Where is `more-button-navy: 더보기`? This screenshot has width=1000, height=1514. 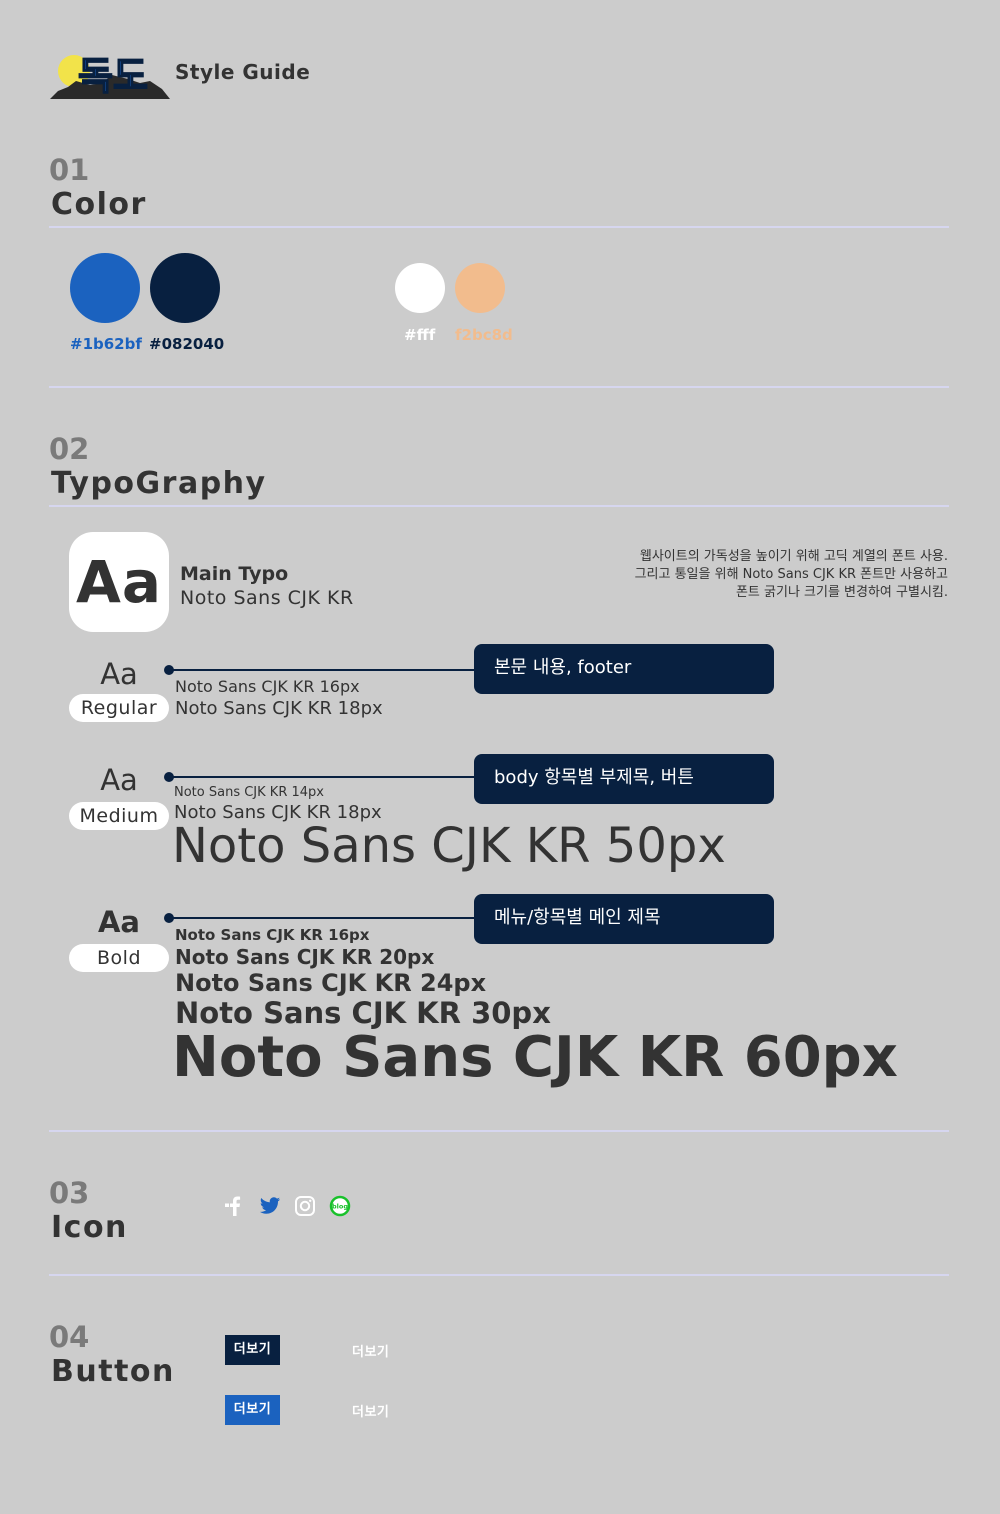
more-button-navy: 더보기 is located at coordinates (252, 1350).